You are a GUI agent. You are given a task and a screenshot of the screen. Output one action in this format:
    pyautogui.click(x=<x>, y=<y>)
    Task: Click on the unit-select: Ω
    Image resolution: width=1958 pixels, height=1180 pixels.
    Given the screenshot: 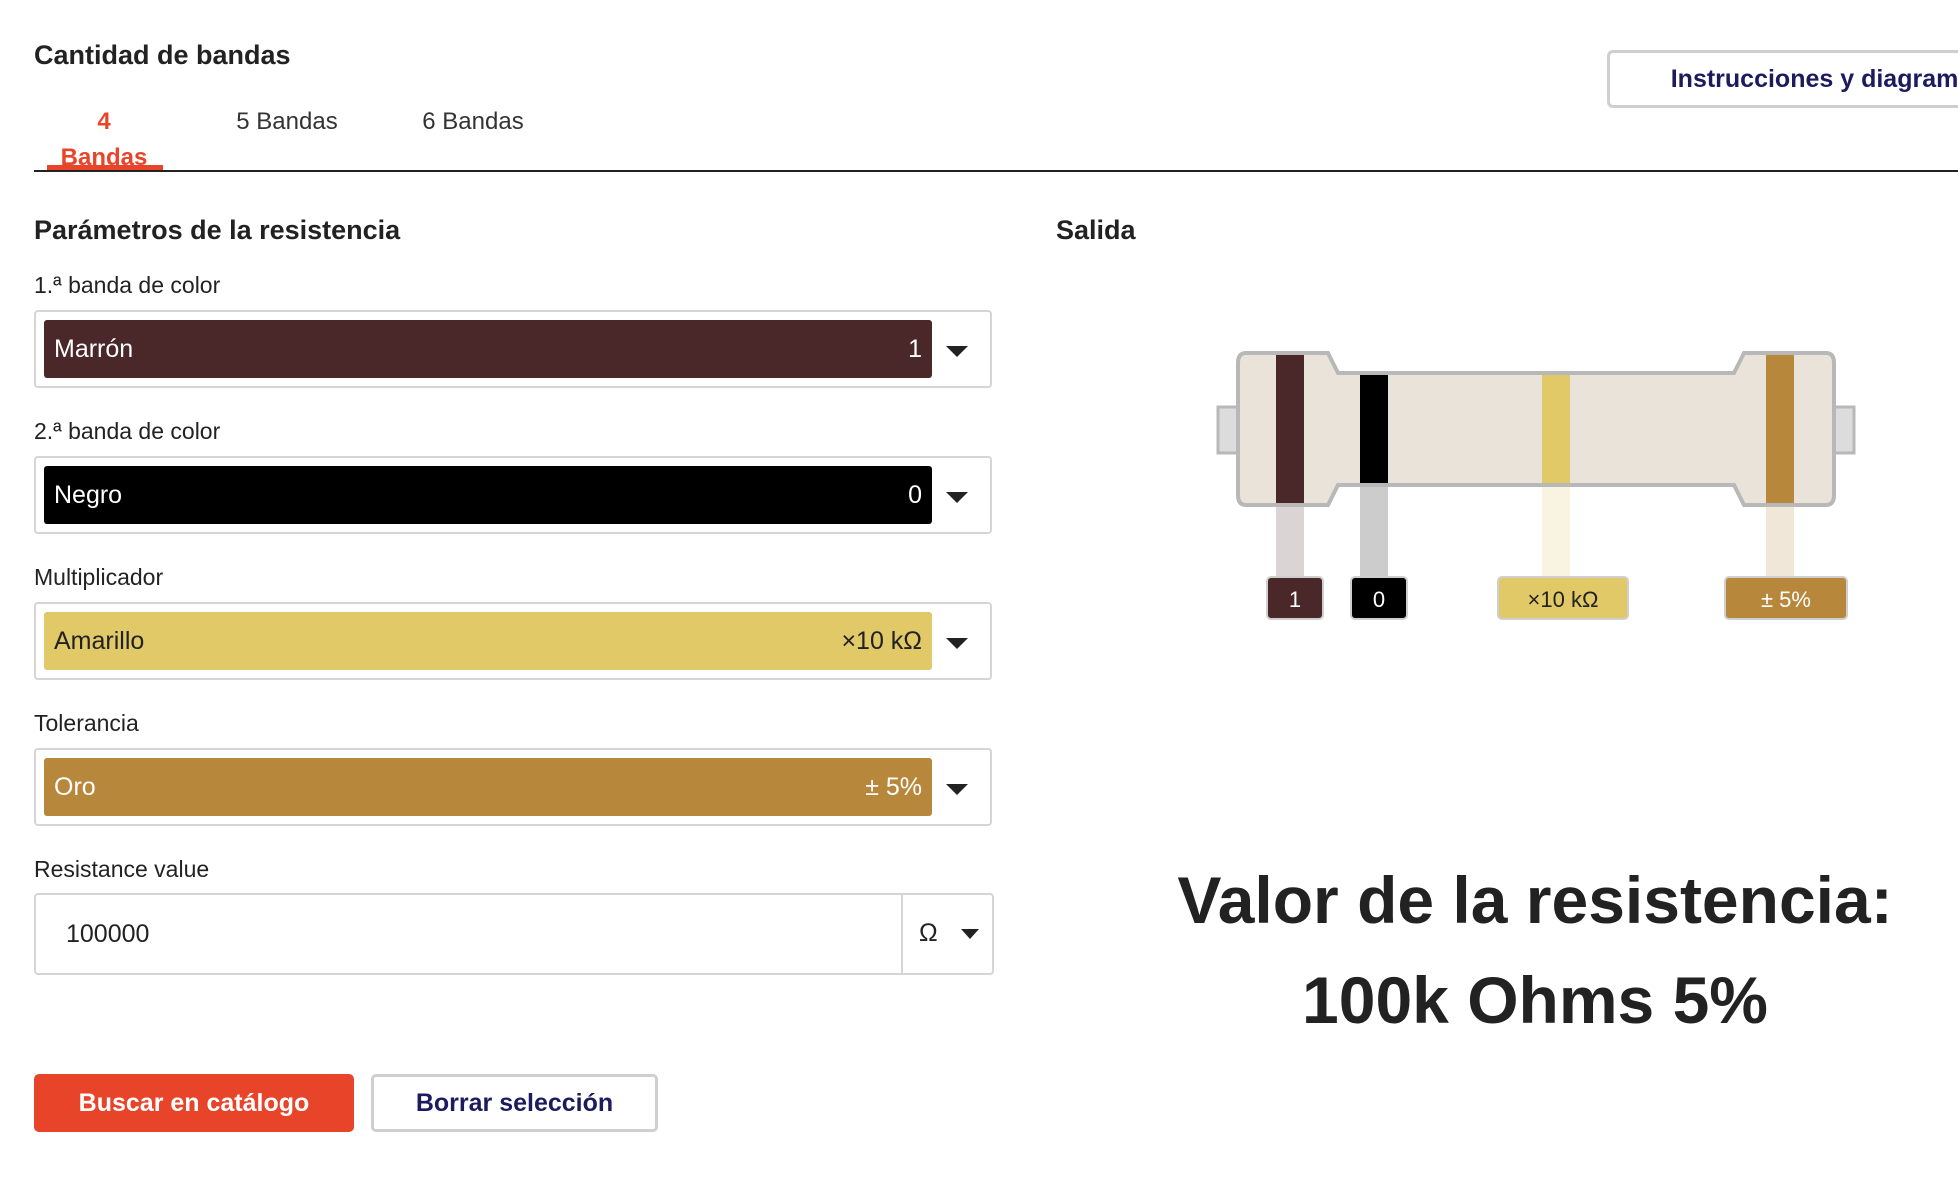 What is the action you would take?
    pyautogui.click(x=946, y=934)
    